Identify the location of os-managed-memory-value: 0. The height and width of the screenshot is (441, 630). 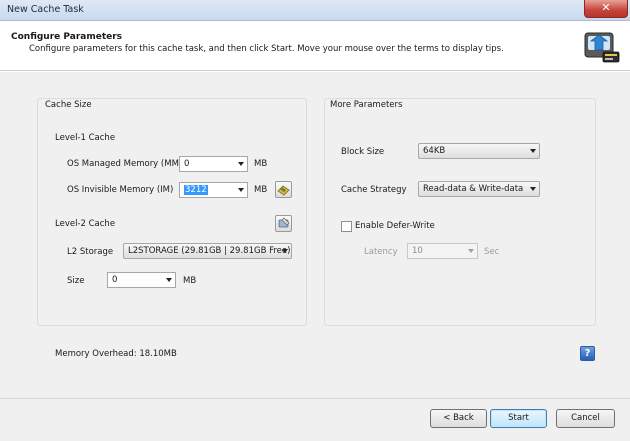
(187, 164).